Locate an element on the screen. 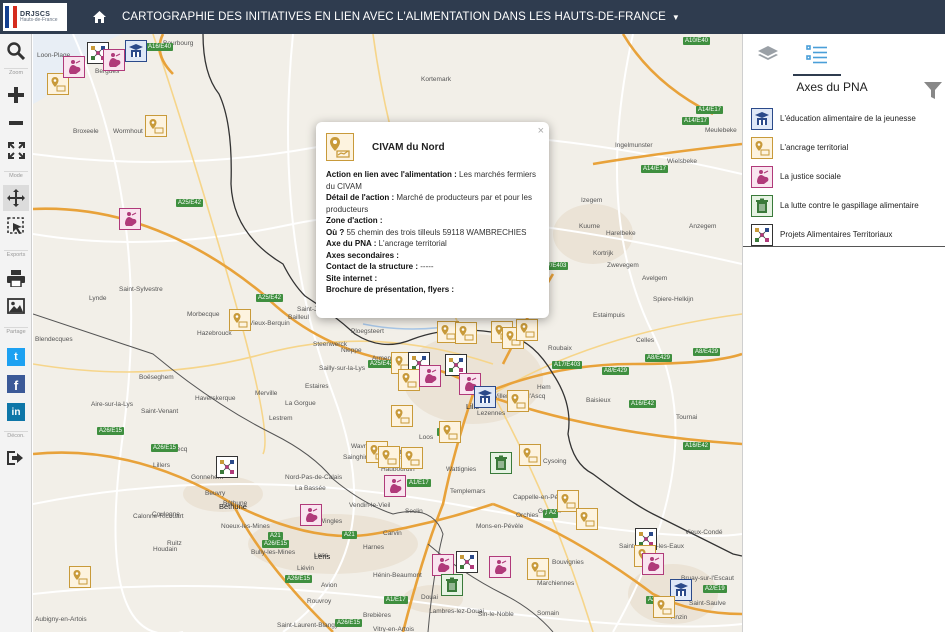  print-icon is located at coordinates (16, 278).